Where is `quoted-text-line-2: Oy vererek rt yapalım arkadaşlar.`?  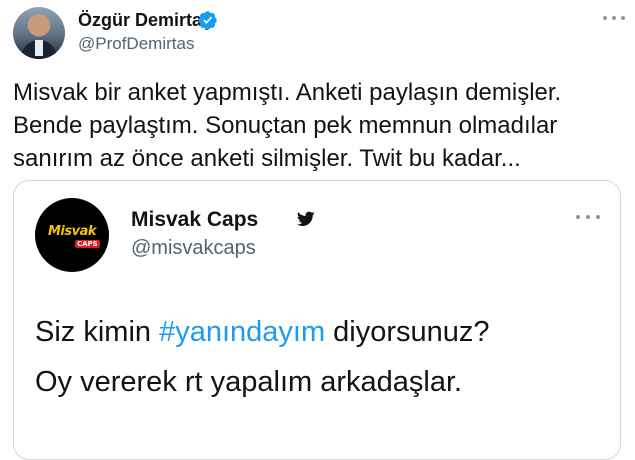 quoted-text-line-2: Oy vererek rt yapalım arkadaşlar. is located at coordinates (249, 382).